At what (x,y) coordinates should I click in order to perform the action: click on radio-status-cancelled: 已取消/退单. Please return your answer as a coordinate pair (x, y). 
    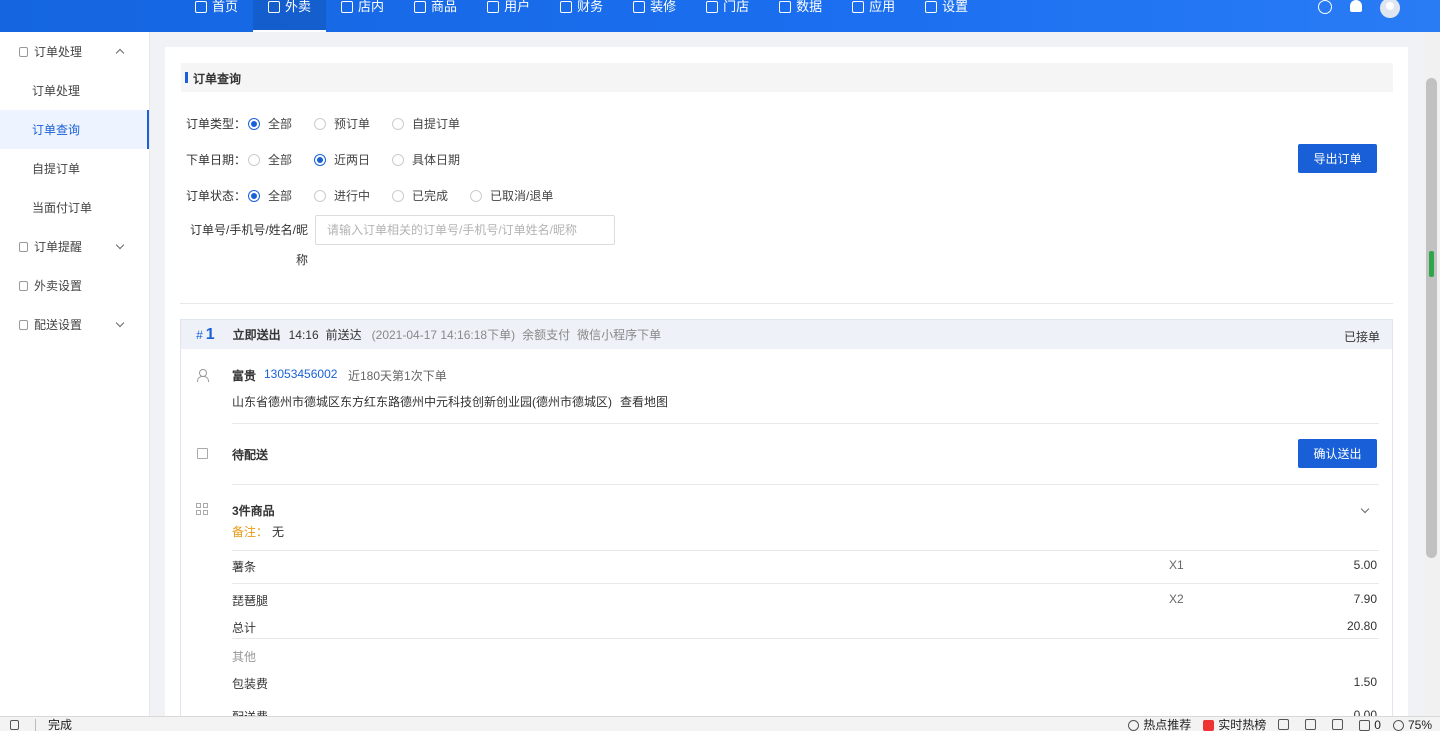
    Looking at the image, I should click on (511, 195).